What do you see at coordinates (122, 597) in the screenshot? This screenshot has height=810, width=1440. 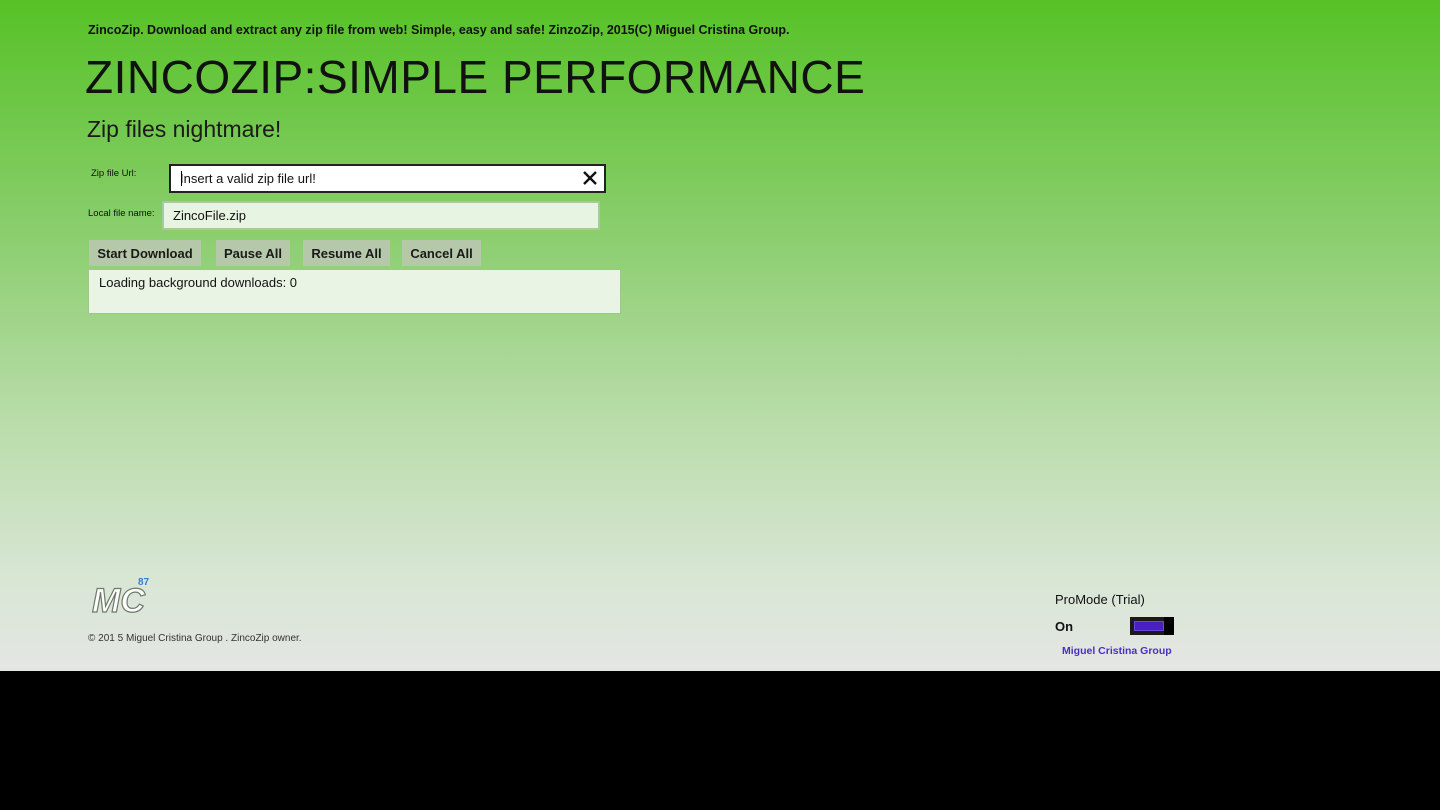 I see `mc-logo-icon: MC 87` at bounding box center [122, 597].